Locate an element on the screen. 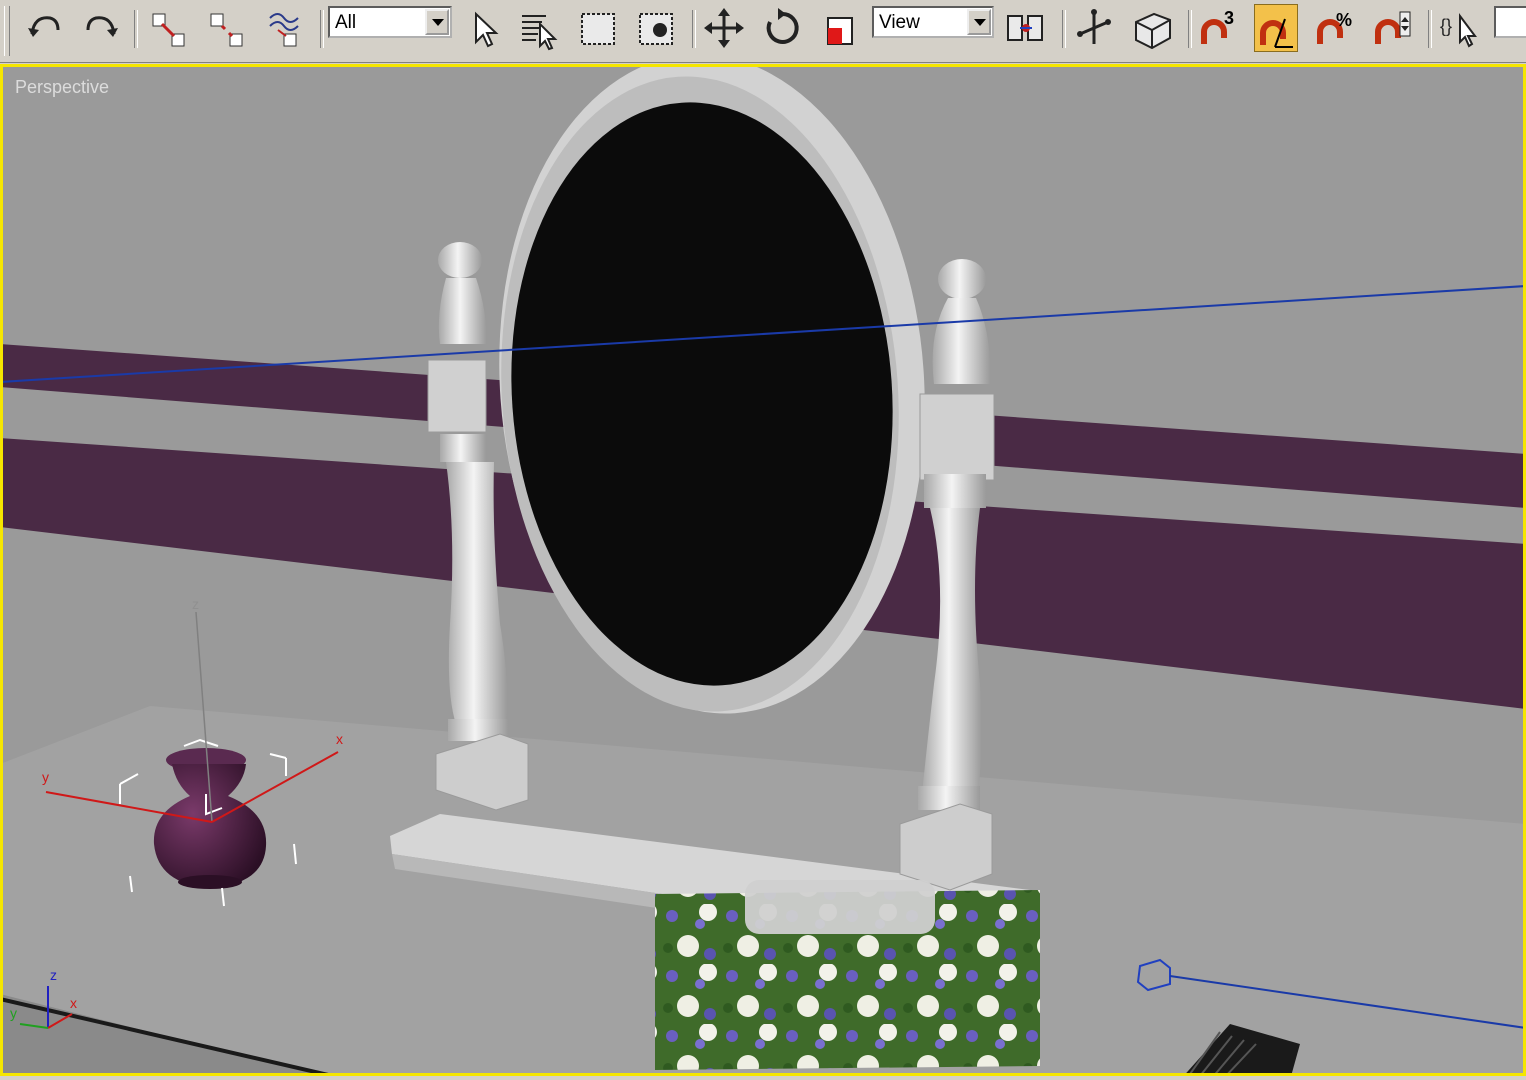  spinner-snap-toggle-button is located at coordinates (1392, 28).